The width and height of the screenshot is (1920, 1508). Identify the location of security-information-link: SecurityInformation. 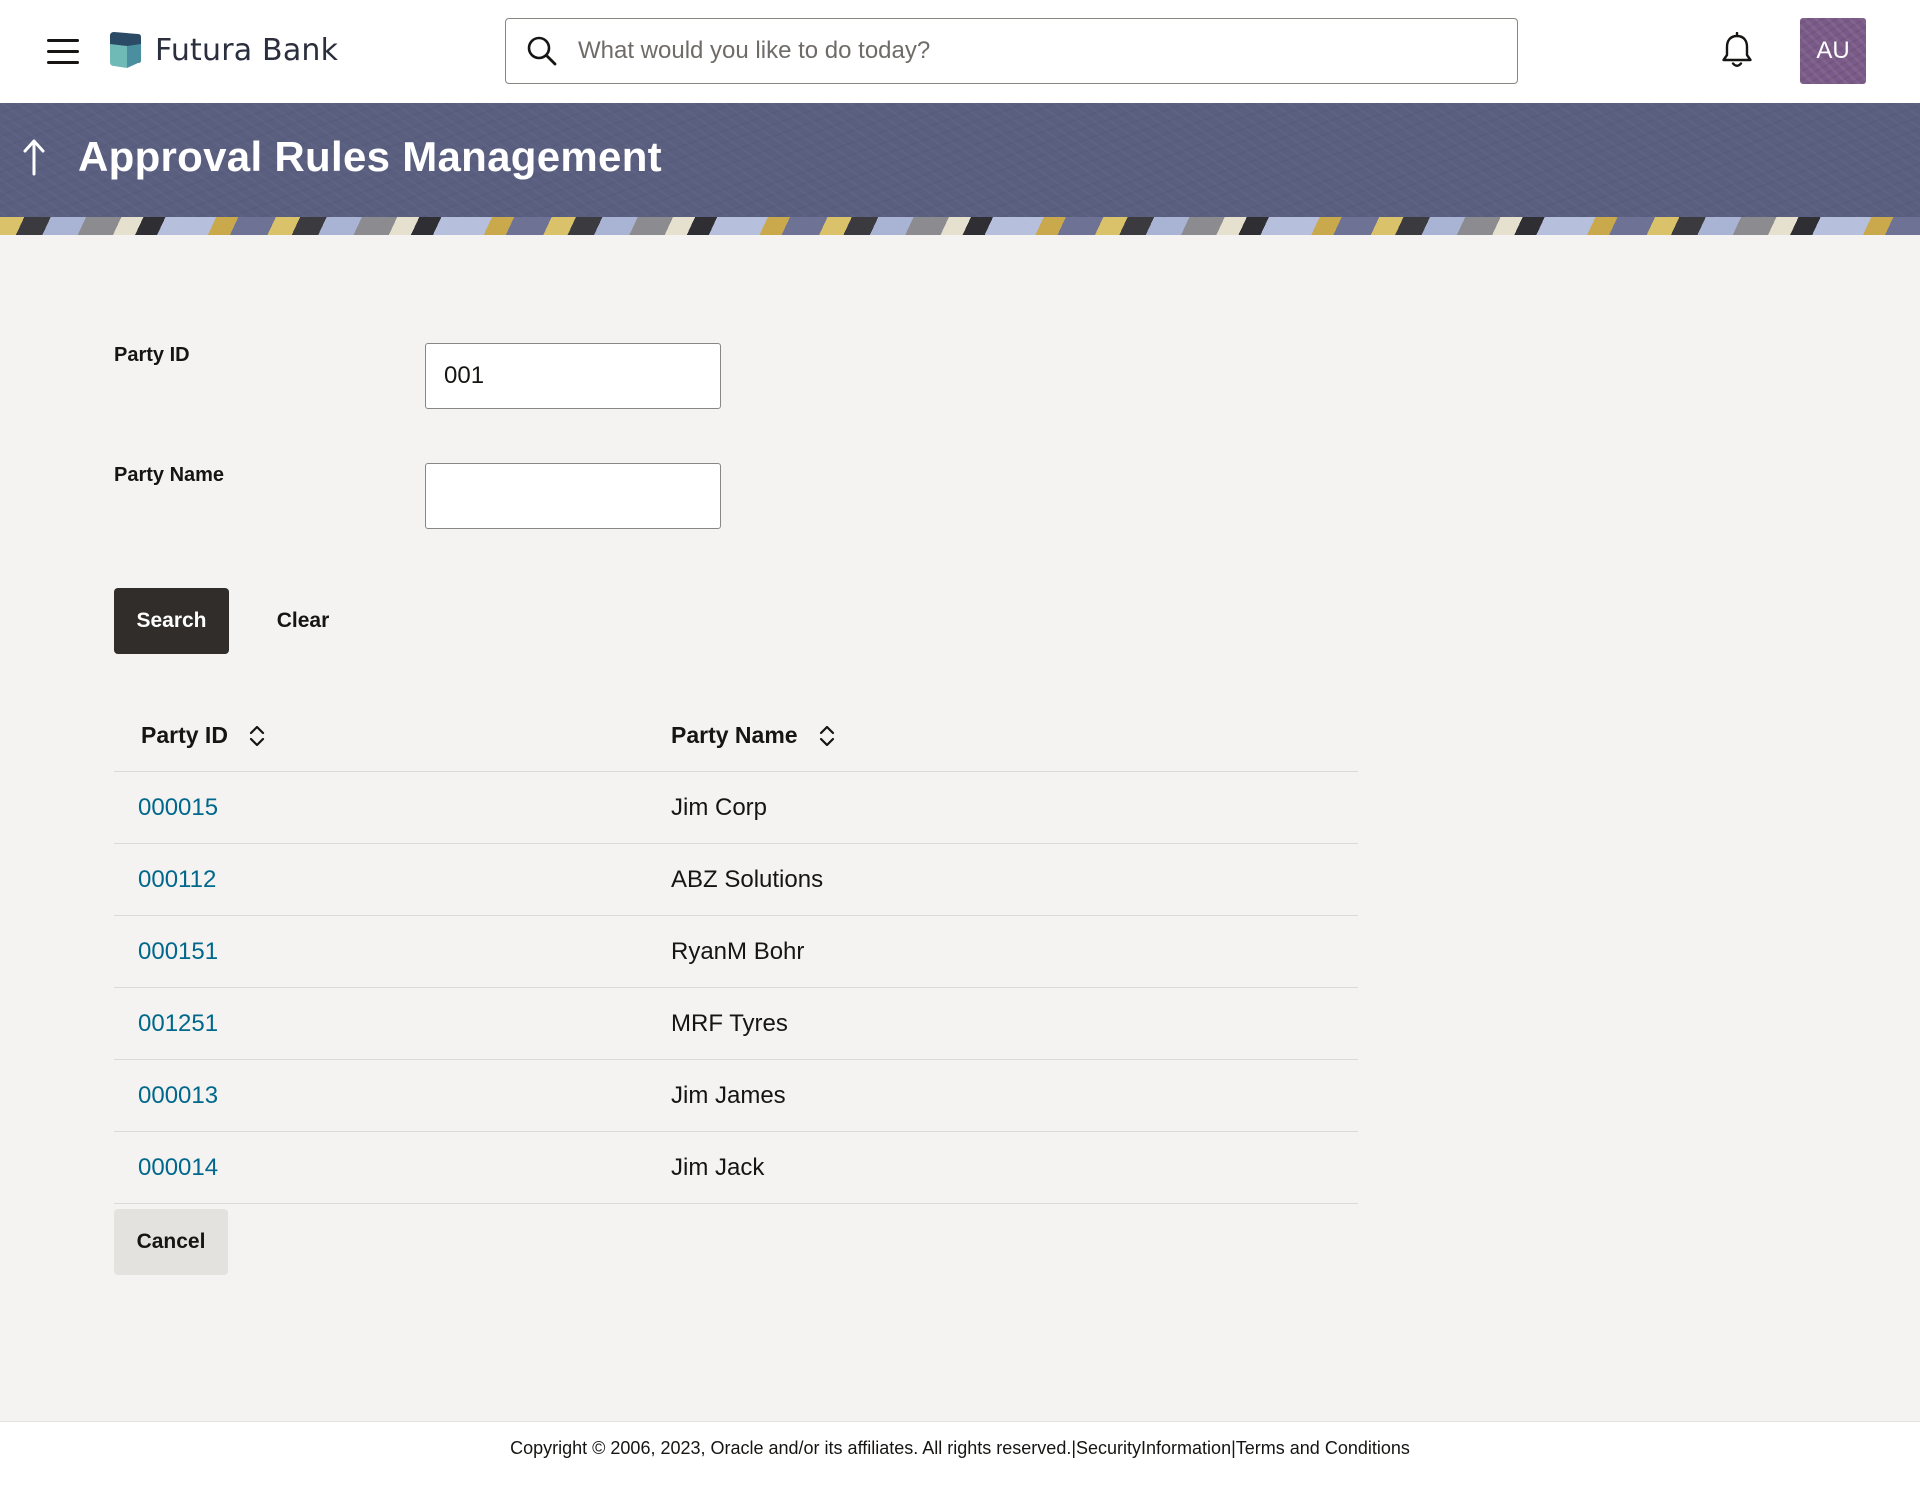
(1153, 1448).